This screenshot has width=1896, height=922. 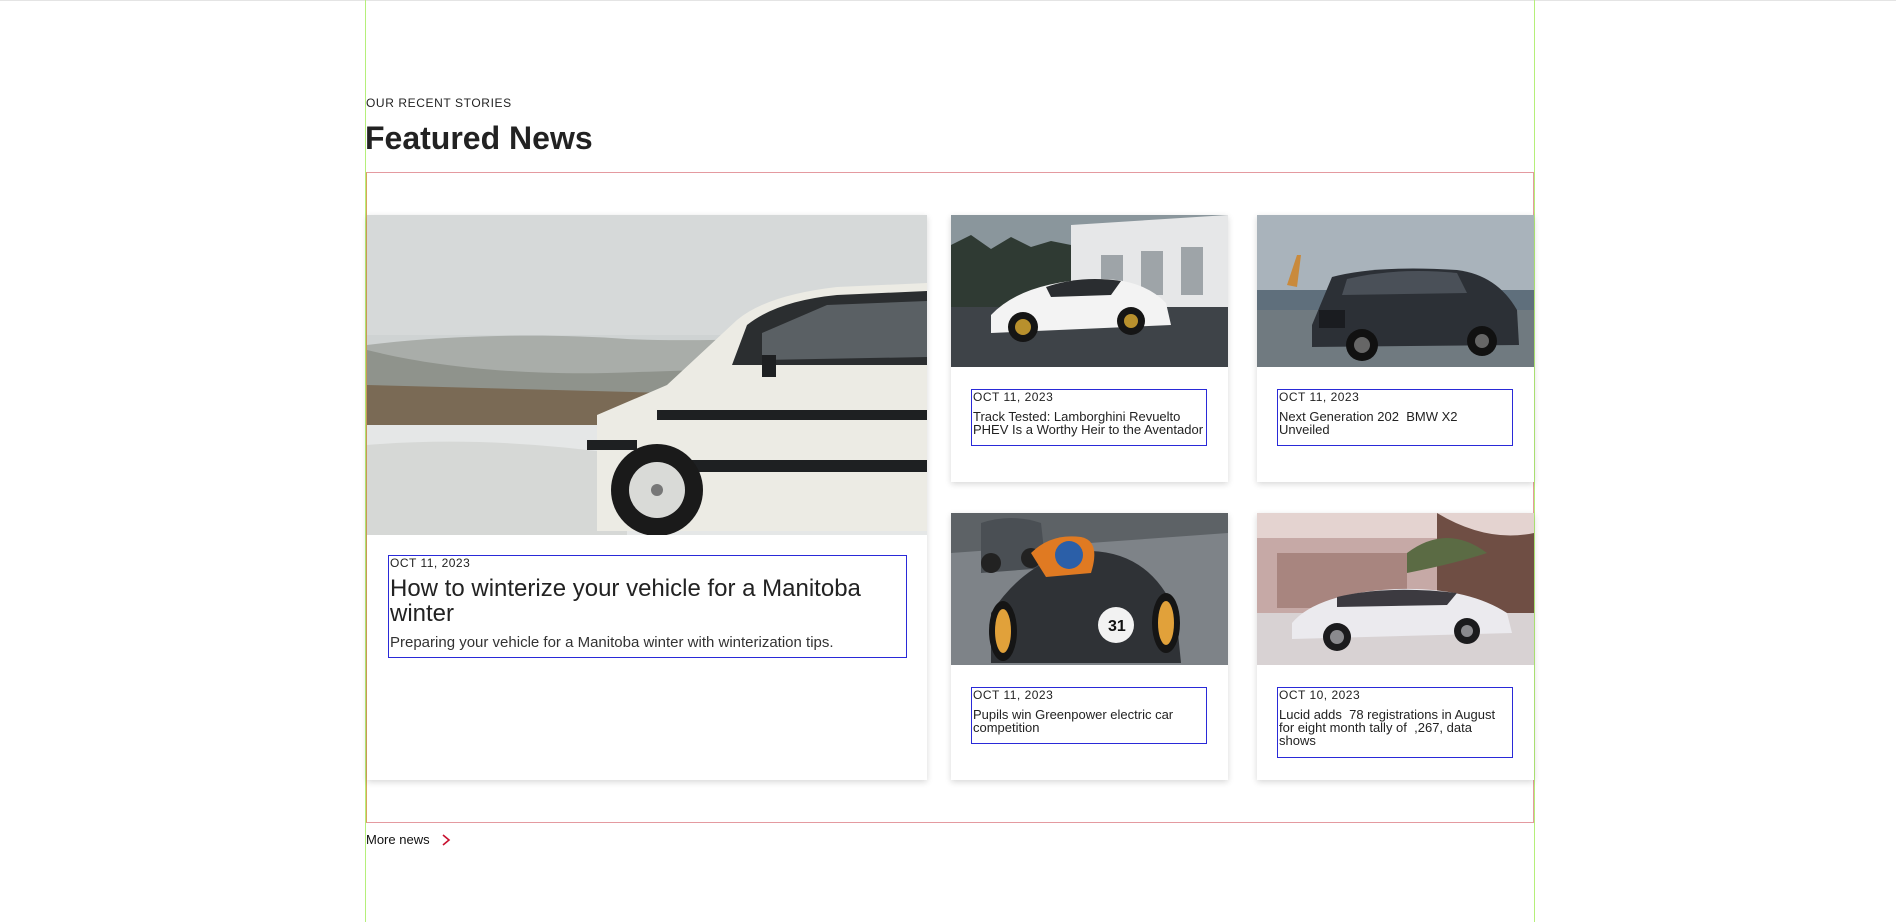 What do you see at coordinates (1534, 461) in the screenshot?
I see `layout-guide-right` at bounding box center [1534, 461].